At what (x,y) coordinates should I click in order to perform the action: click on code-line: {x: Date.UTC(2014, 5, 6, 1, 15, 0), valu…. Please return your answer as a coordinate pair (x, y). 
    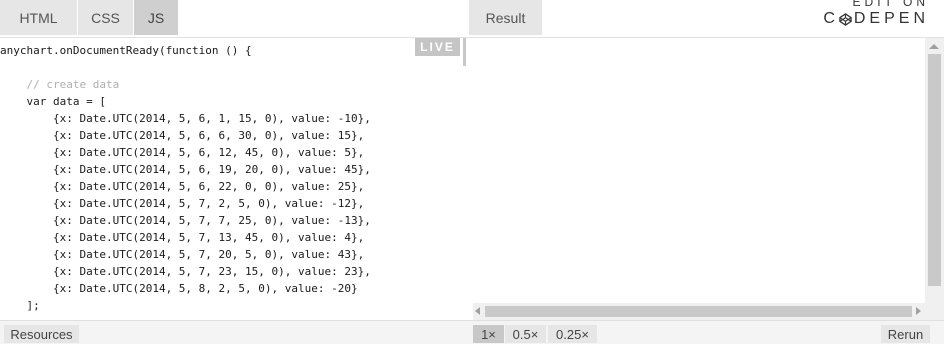
    Looking at the image, I should click on (185, 118).